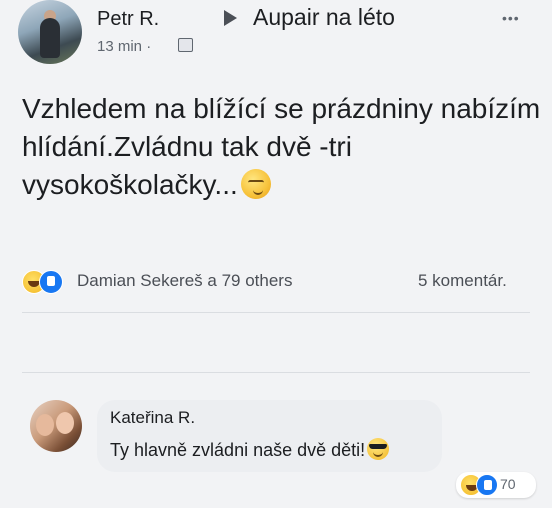 The image size is (552, 508). I want to click on post-timestamp: 13 min ·, so click(124, 46).